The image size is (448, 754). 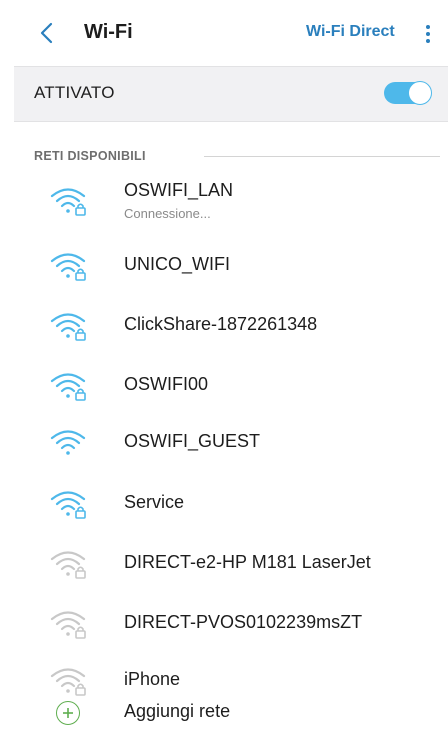 What do you see at coordinates (231, 94) in the screenshot?
I see `wifi-master-toggle-row: ATTIVATO` at bounding box center [231, 94].